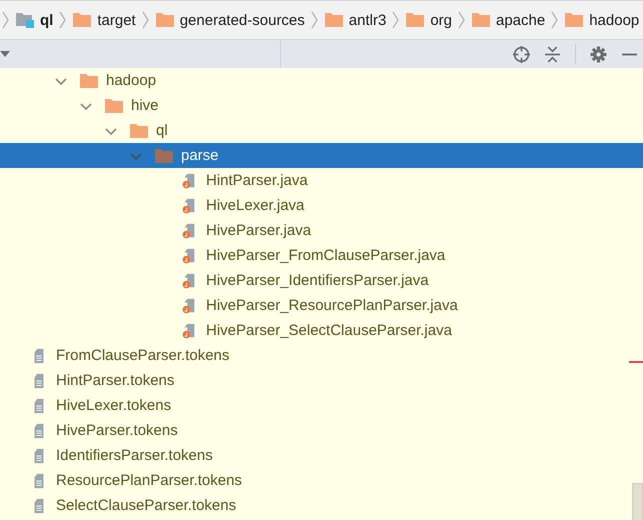 The width and height of the screenshot is (643, 520). I want to click on error-stripe-mark, so click(636, 362).